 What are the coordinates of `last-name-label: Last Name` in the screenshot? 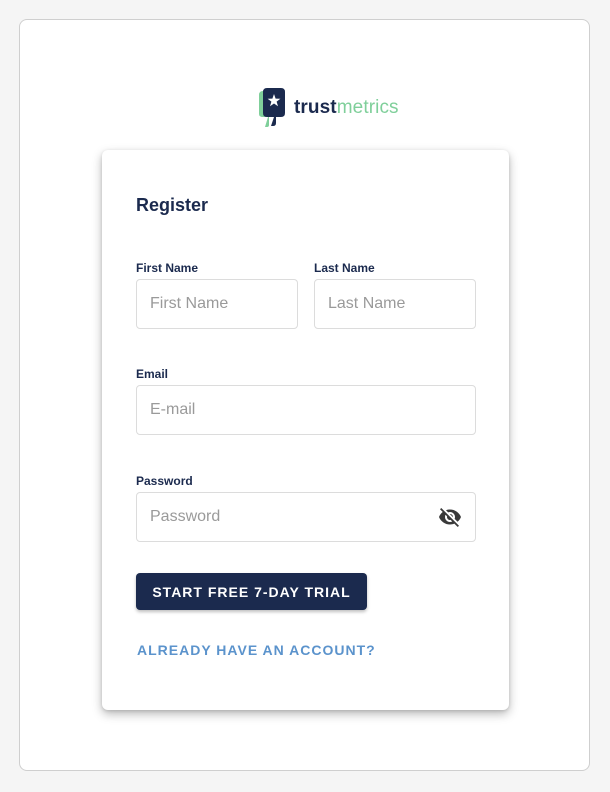 It's located at (344, 268).